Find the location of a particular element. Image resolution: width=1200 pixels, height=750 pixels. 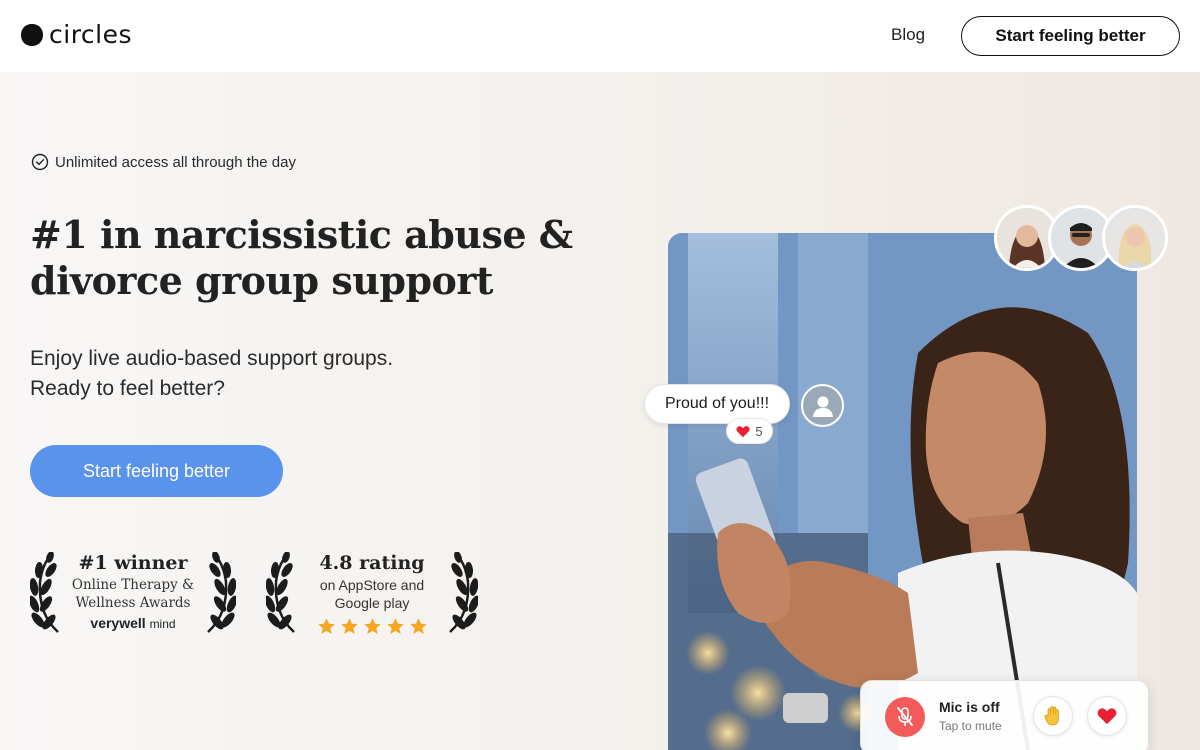

award-title: 4.8 rating is located at coordinates (372, 563).